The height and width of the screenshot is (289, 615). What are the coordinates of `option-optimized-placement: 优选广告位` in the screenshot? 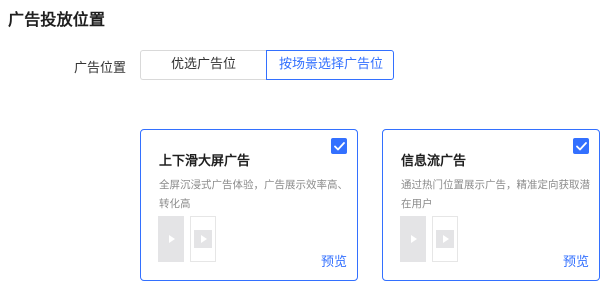 It's located at (203, 65).